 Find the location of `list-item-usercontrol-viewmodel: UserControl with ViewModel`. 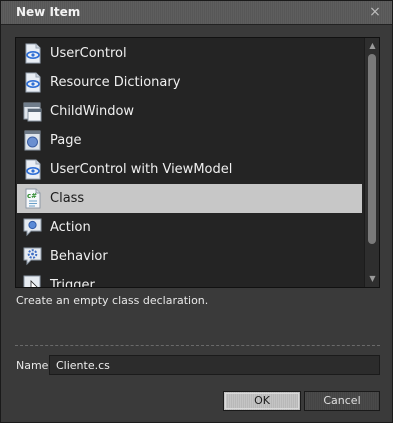

list-item-usercontrol-viewmodel: UserControl with ViewModel is located at coordinates (189, 169).